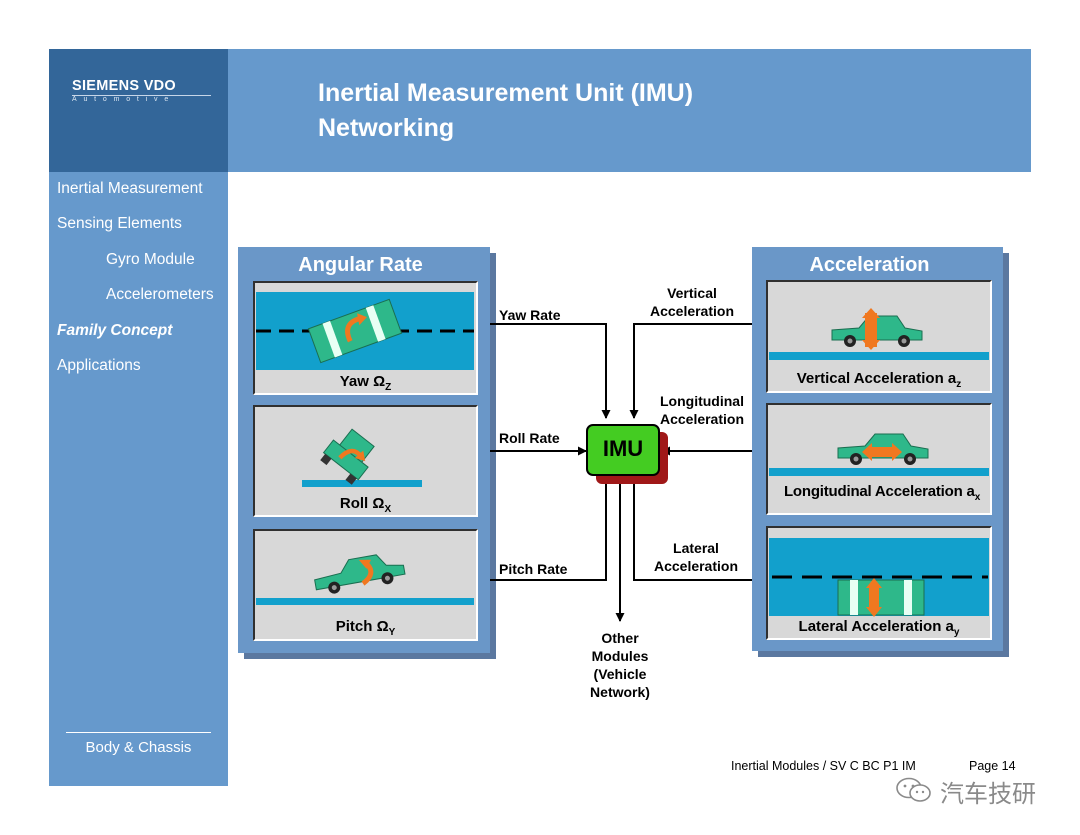 This screenshot has width=1080, height=835. Describe the element at coordinates (365, 331) in the screenshot. I see `yaw-scene` at that location.